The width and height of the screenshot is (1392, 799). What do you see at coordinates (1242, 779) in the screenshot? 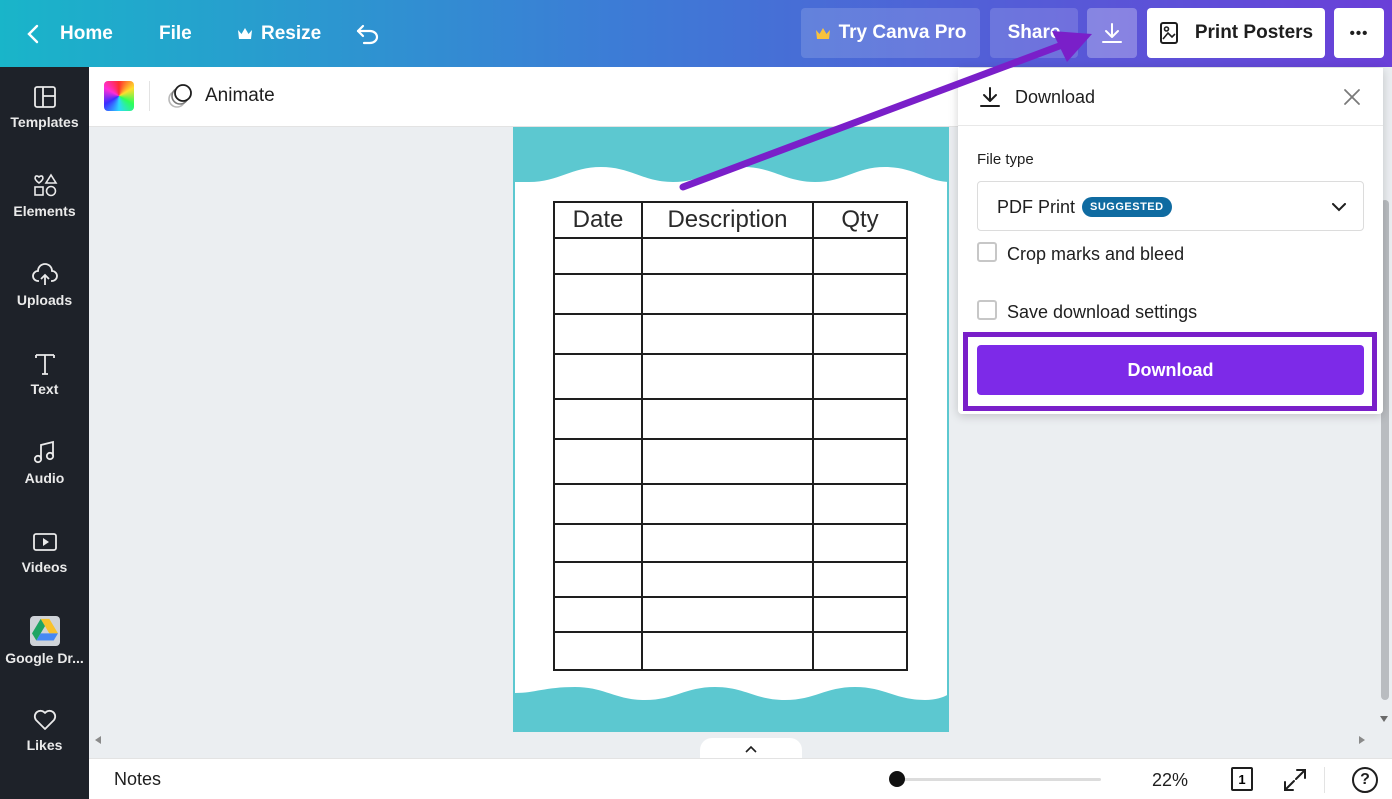
I see `page-count-button: 1` at bounding box center [1242, 779].